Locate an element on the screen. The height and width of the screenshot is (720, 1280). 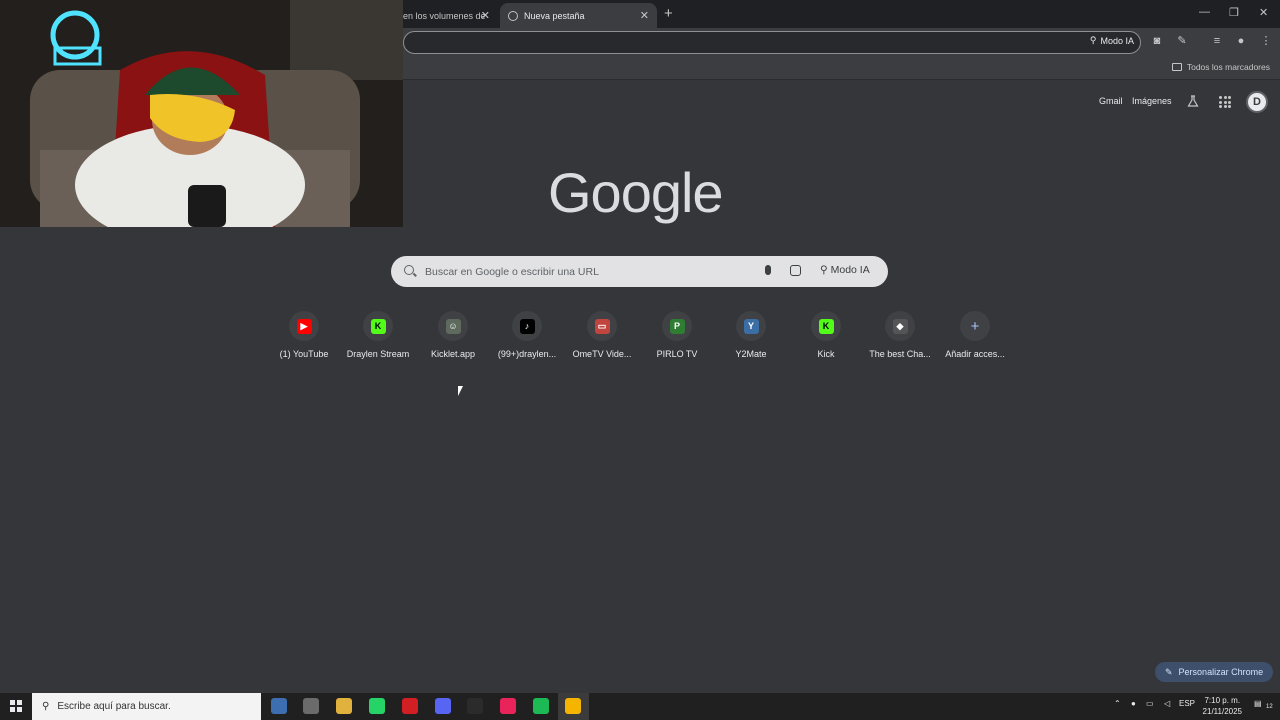
webcam-overlay is located at coordinates (201, 113).